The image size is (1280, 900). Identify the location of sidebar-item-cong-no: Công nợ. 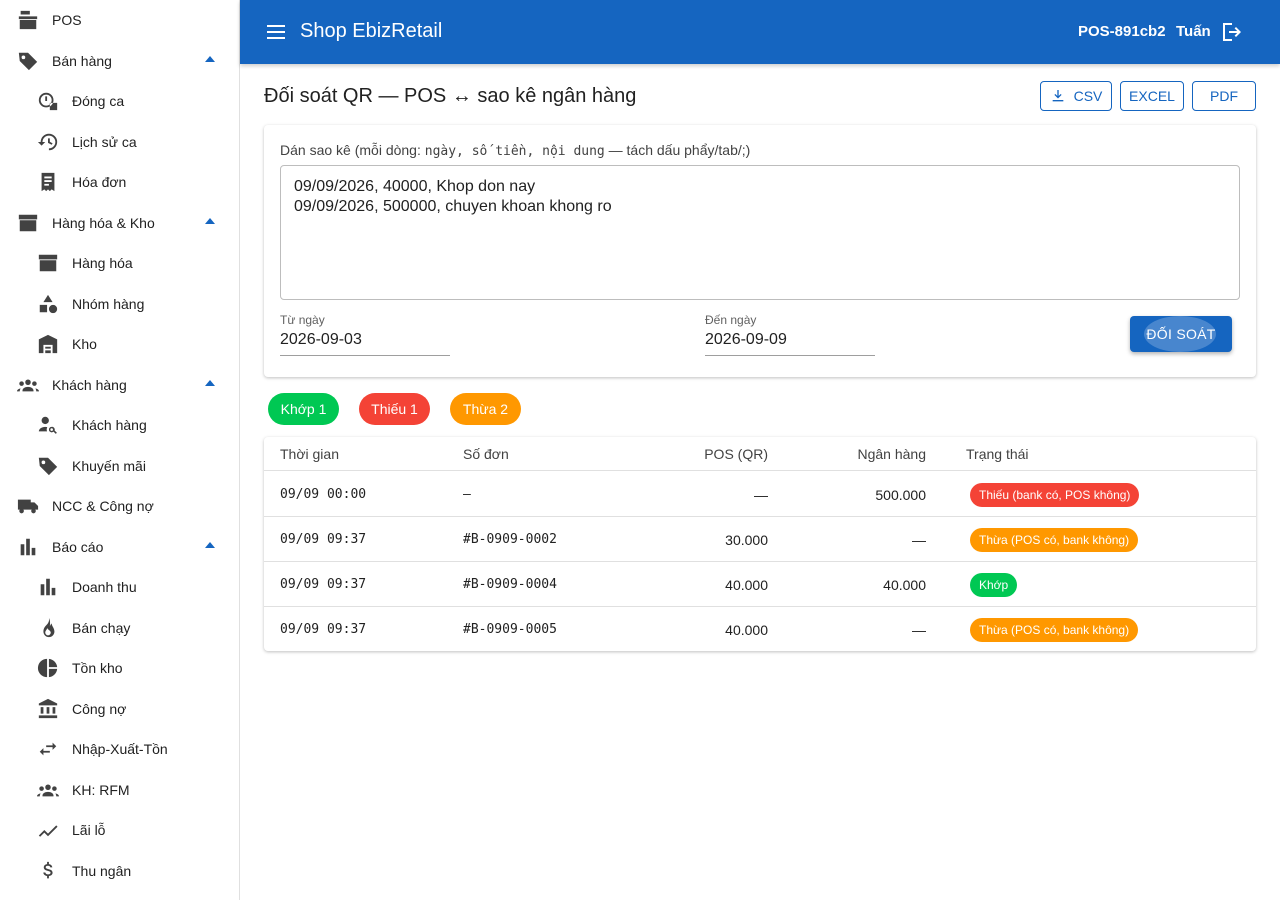
(120, 708).